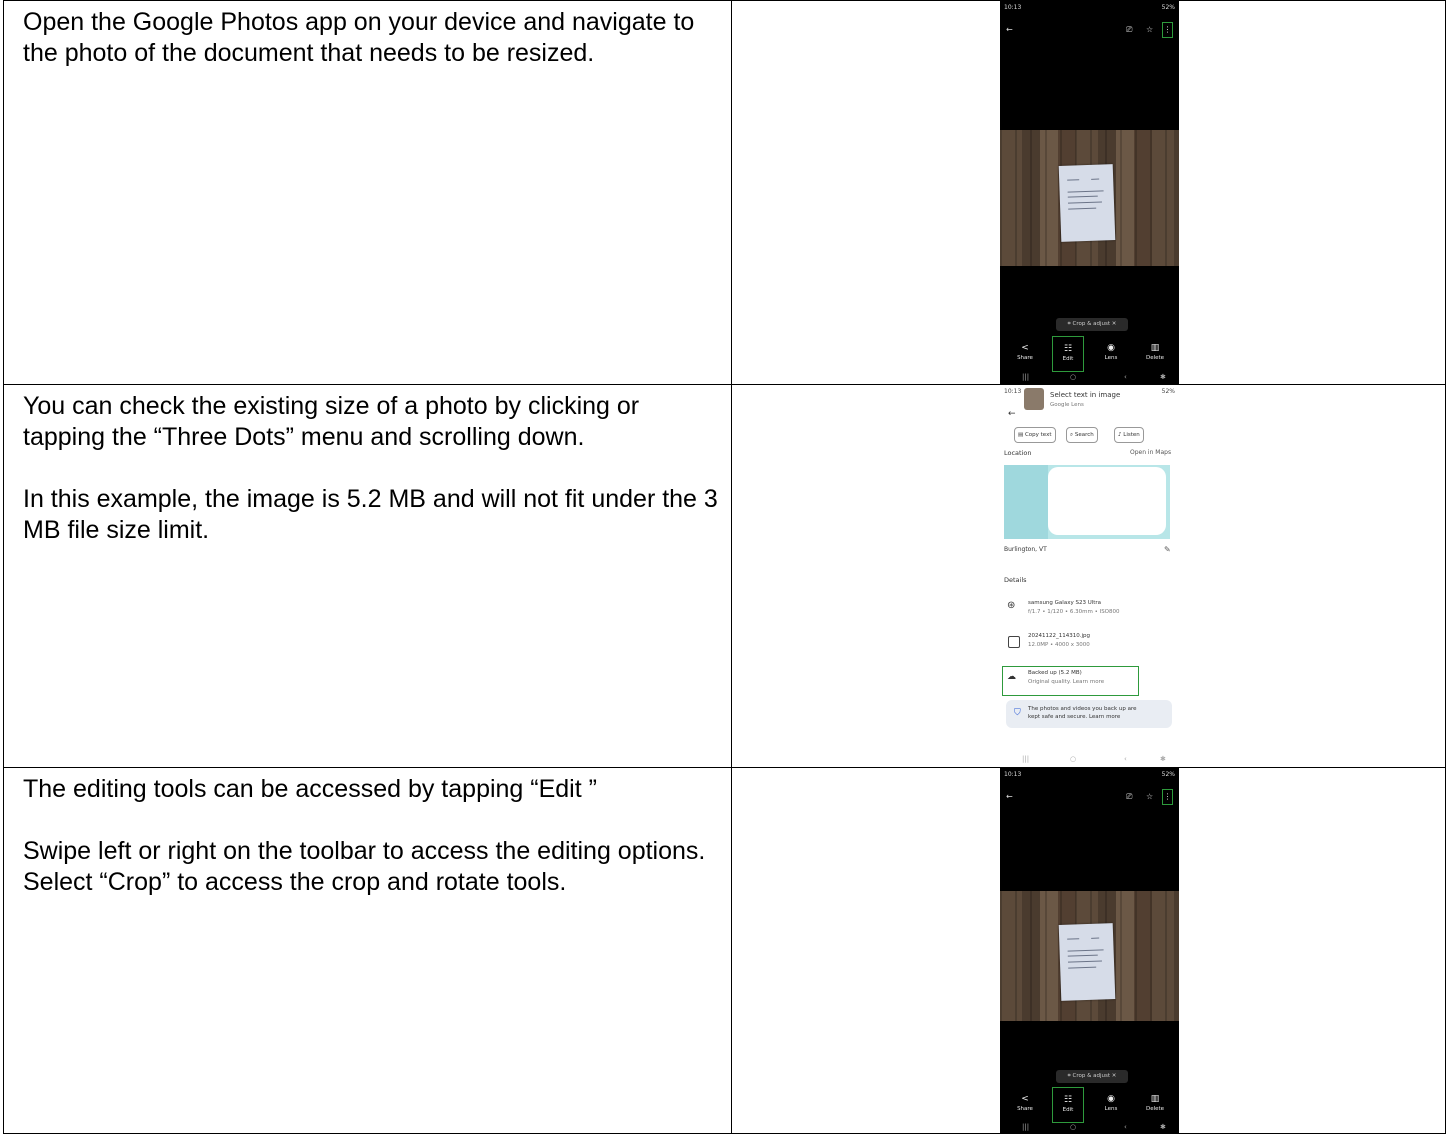 The image size is (1450, 1139). What do you see at coordinates (1129, 435) in the screenshot?
I see `listen-chip: ♪ Listen` at bounding box center [1129, 435].